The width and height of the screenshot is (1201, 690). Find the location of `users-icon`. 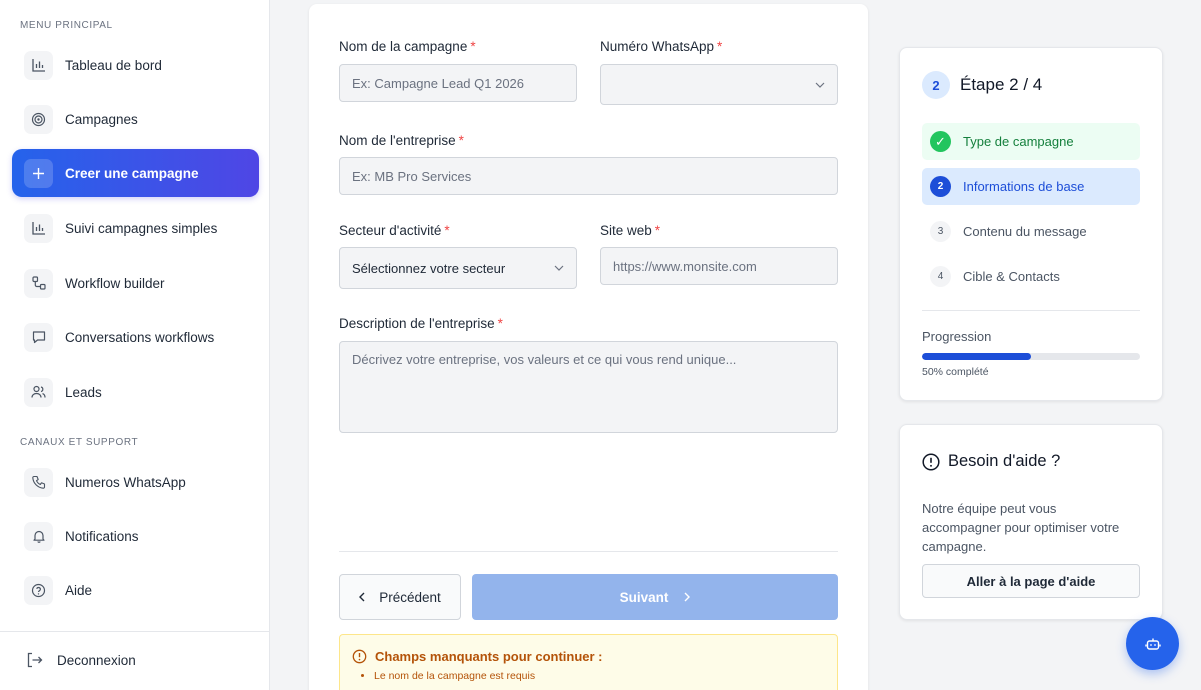

users-icon is located at coordinates (38, 392).